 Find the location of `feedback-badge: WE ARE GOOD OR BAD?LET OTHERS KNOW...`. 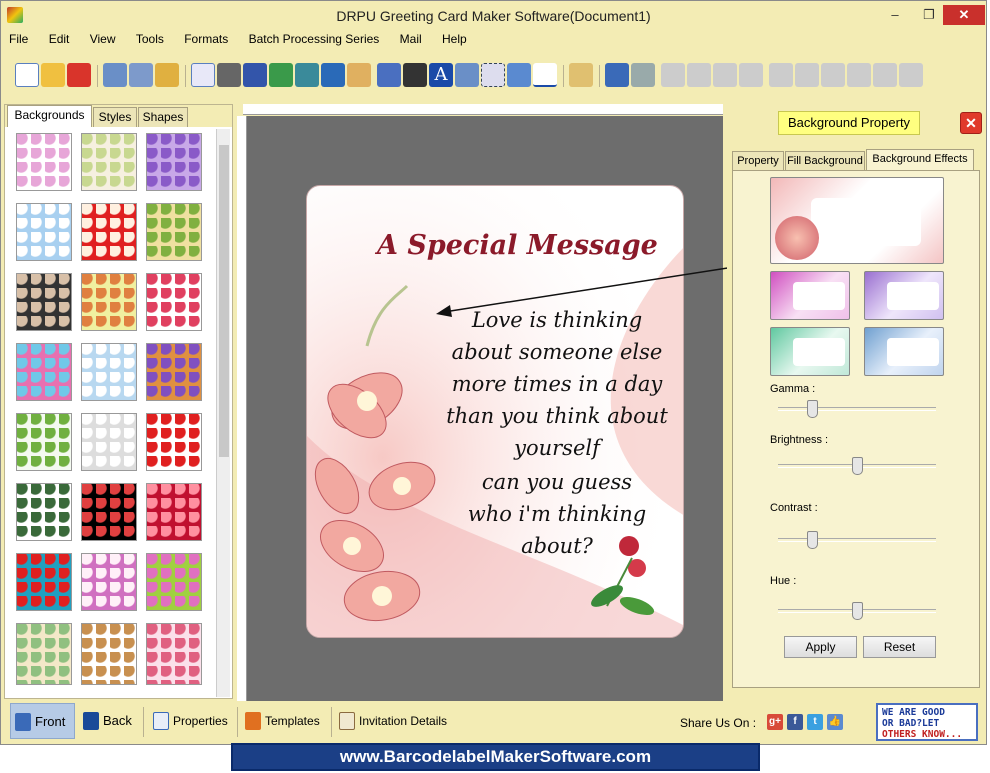

feedback-badge: WE ARE GOOD OR BAD?LET OTHERS KNOW... is located at coordinates (927, 722).